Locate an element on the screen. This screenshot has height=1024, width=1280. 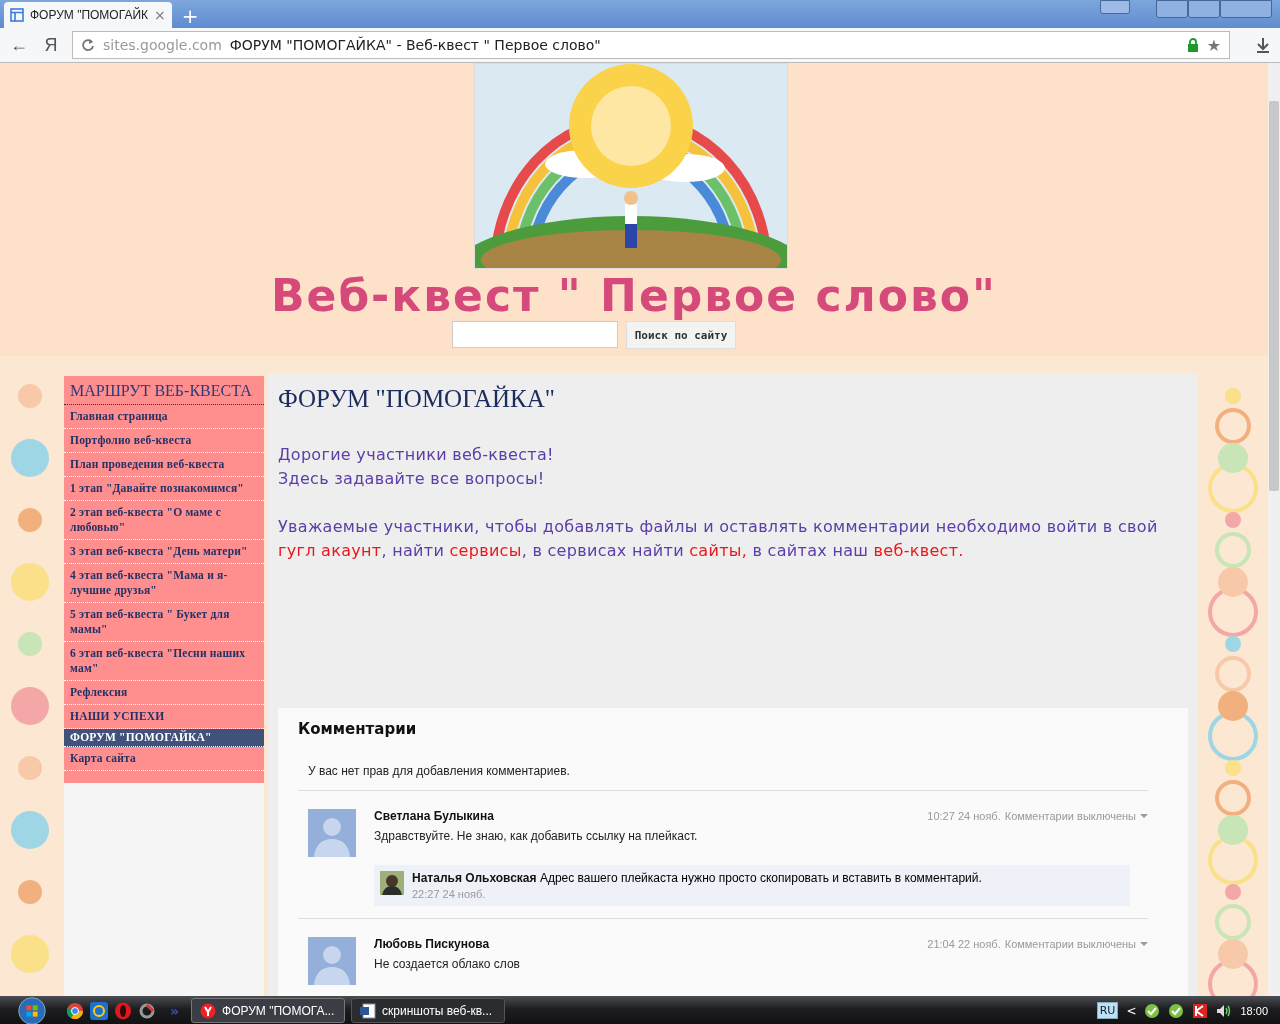
clock: 18:00 is located at coordinates (1254, 1010).